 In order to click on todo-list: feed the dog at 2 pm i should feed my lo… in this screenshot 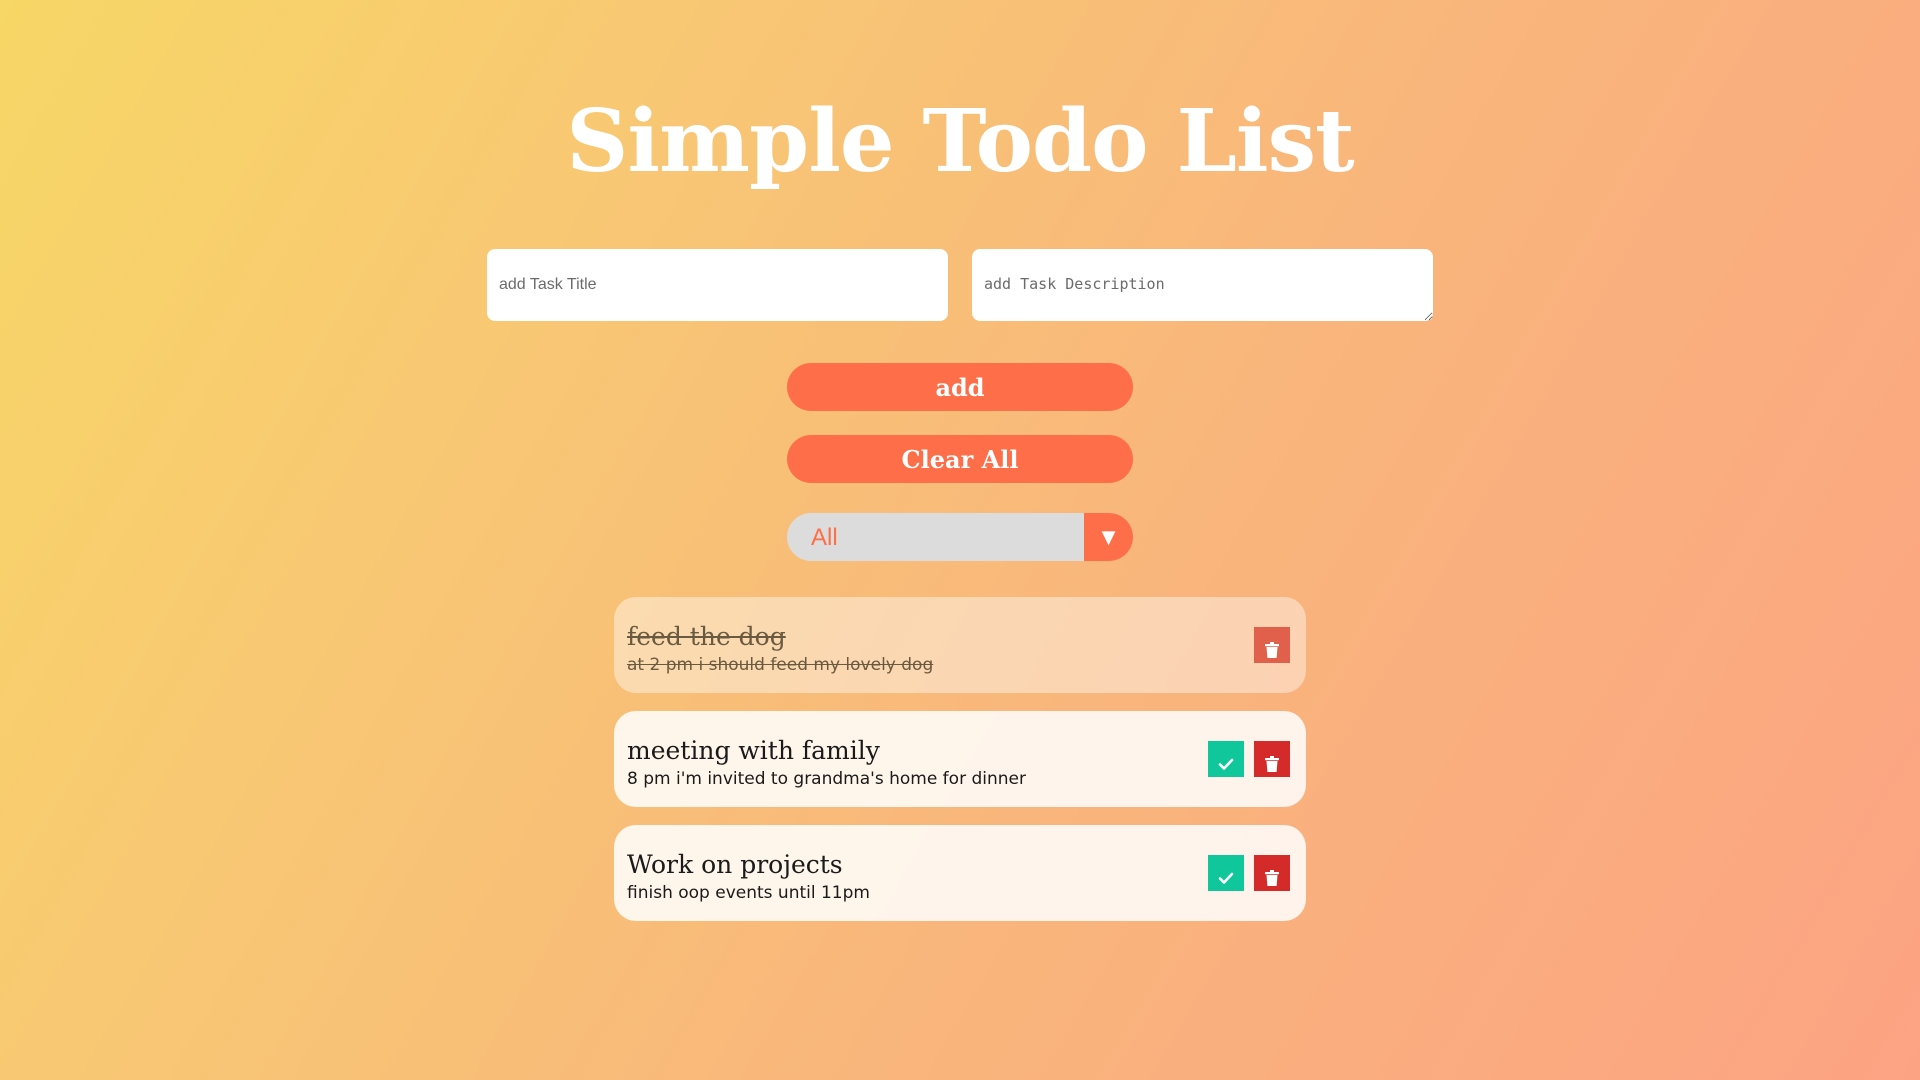, I will do `click(960, 768)`.